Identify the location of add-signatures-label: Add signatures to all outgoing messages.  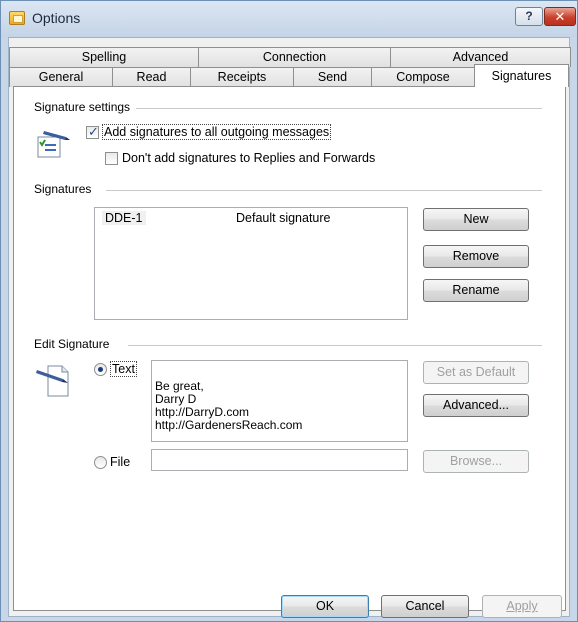
(217, 132).